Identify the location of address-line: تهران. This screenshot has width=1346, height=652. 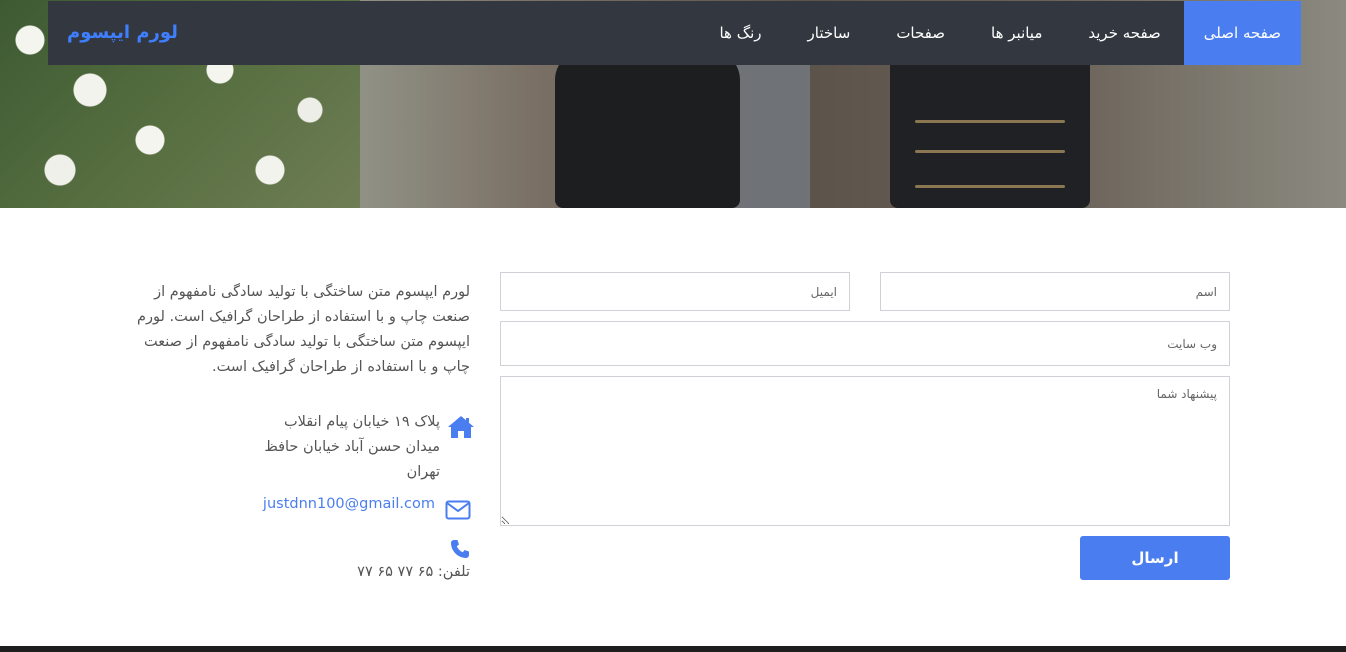
(423, 472).